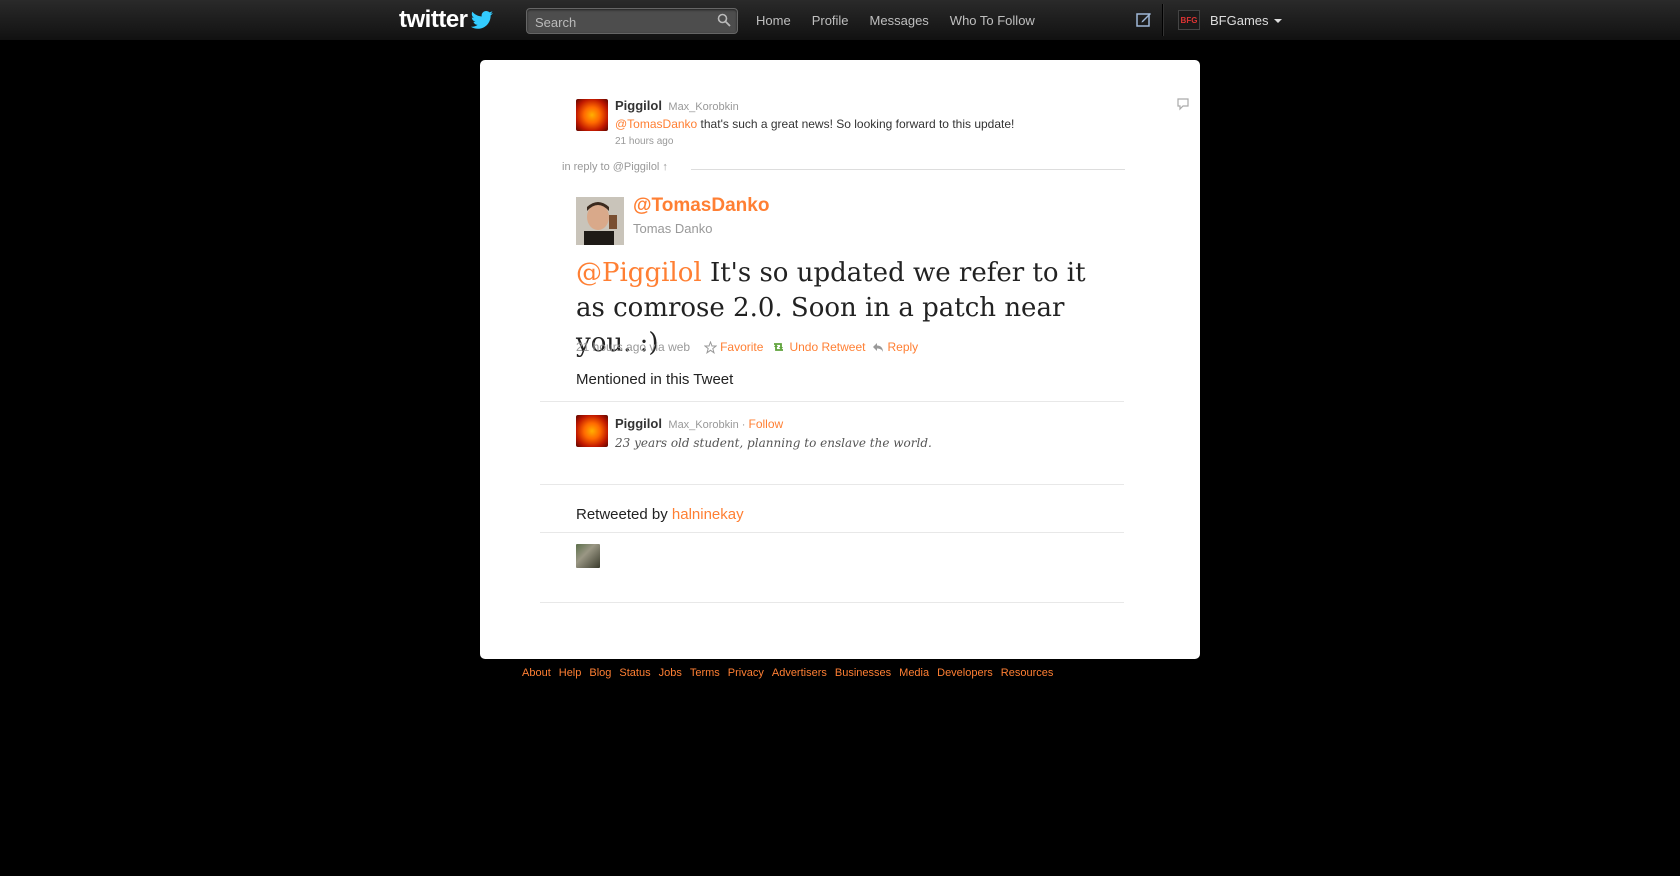 The image size is (1680, 876). Describe the element at coordinates (1183, 104) in the screenshot. I see `conversation-icon` at that location.